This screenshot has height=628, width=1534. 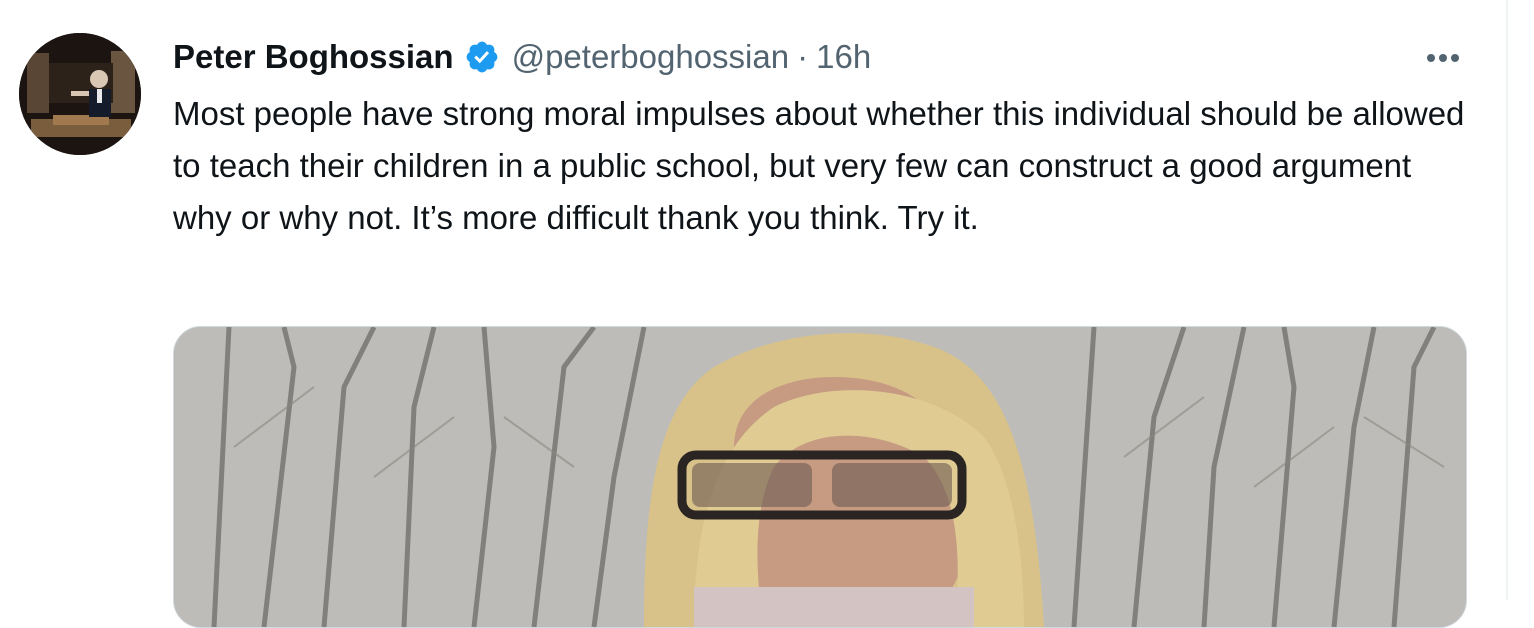 I want to click on author-name: Peter Boghossian, so click(x=313, y=57).